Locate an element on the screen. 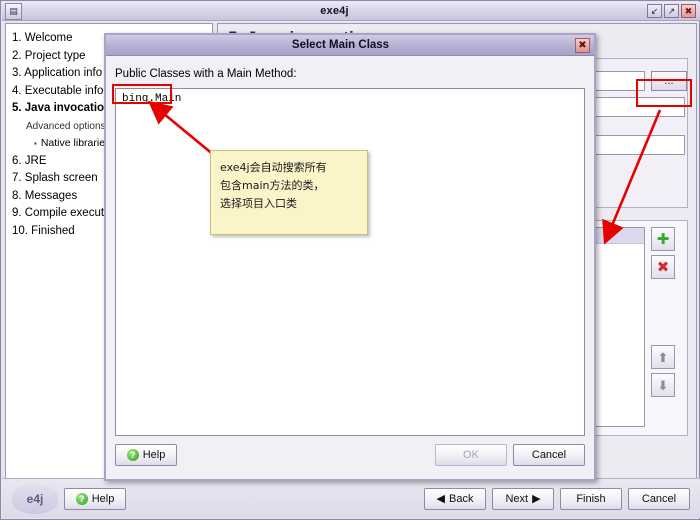 This screenshot has width=700, height=520. window-title: exe4j is located at coordinates (334, 11).